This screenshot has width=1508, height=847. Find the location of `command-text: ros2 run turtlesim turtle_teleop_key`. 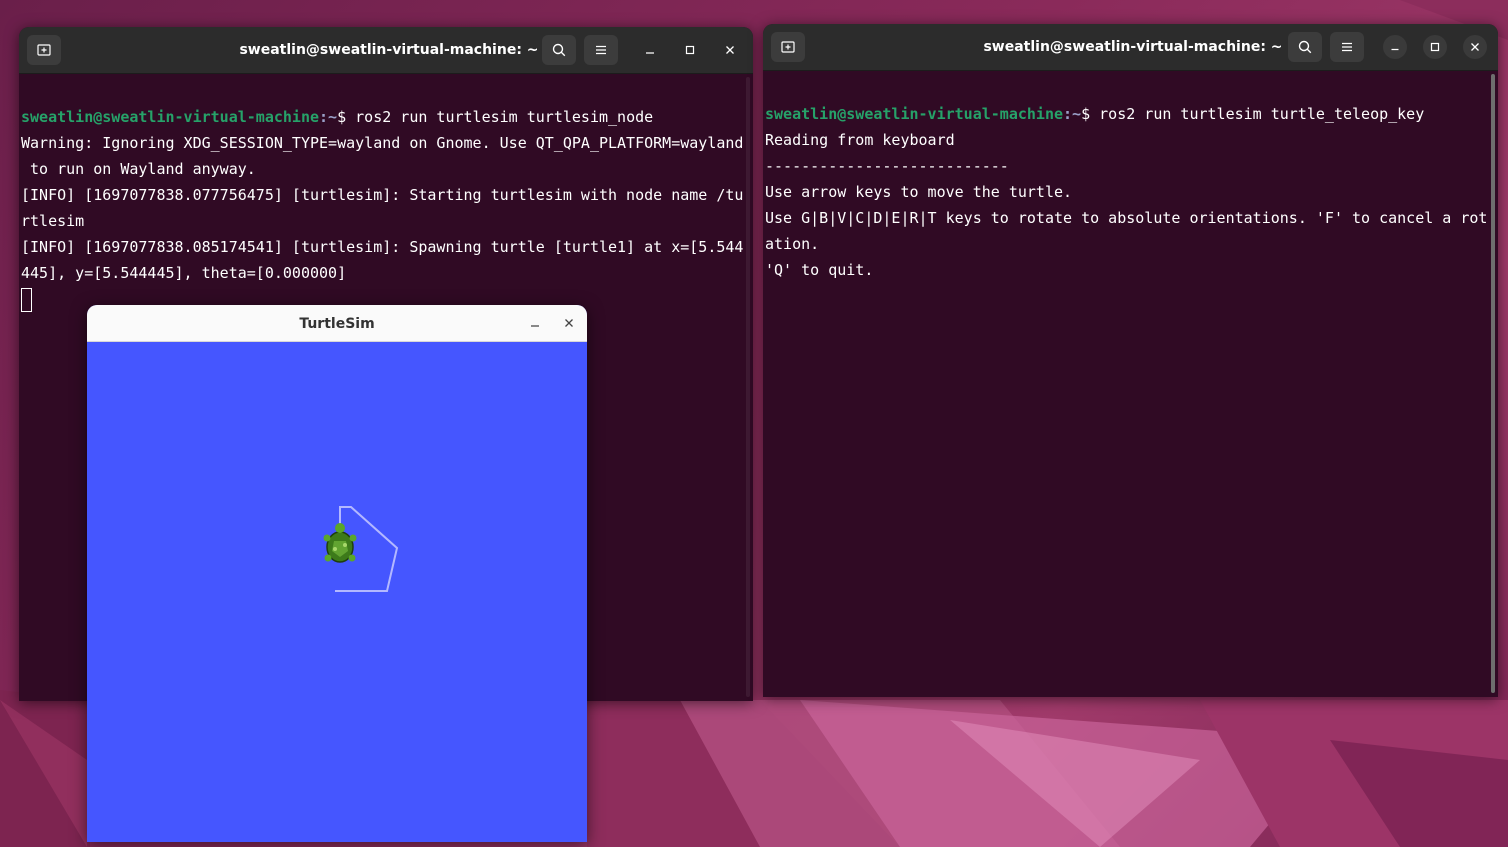

command-text: ros2 run turtlesim turtle_teleop_key is located at coordinates (1262, 114).